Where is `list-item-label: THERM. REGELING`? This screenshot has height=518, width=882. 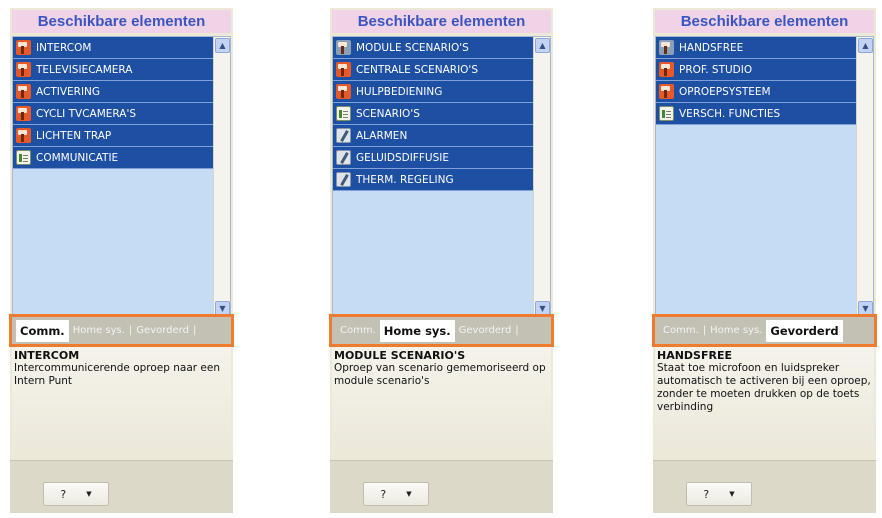
list-item-label: THERM. REGELING is located at coordinates (405, 179).